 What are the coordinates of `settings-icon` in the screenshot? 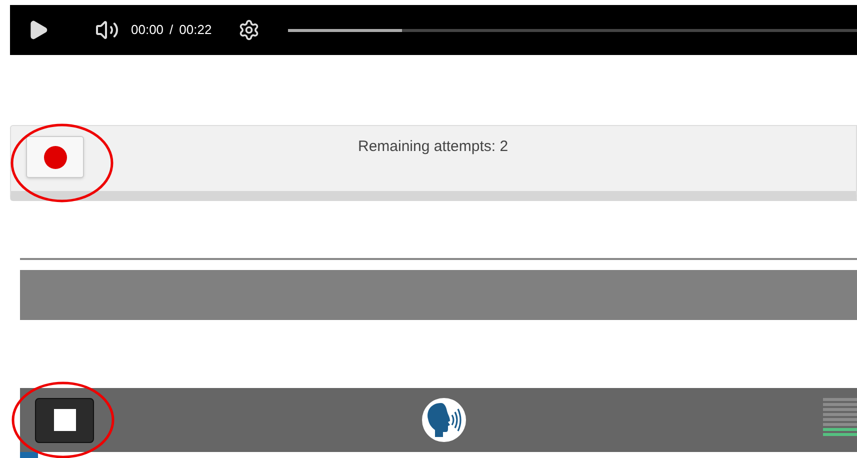 It's located at (249, 30).